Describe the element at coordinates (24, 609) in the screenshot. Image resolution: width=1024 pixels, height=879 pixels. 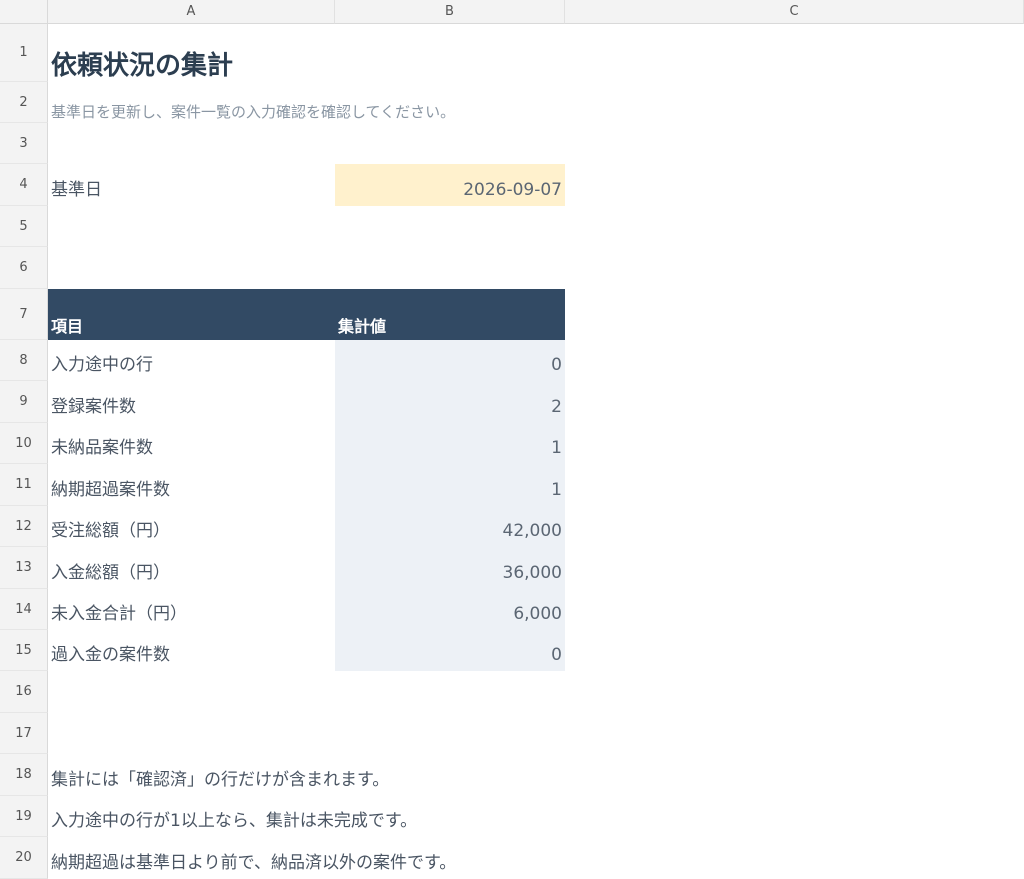
I see `row-header-14: 14` at that location.